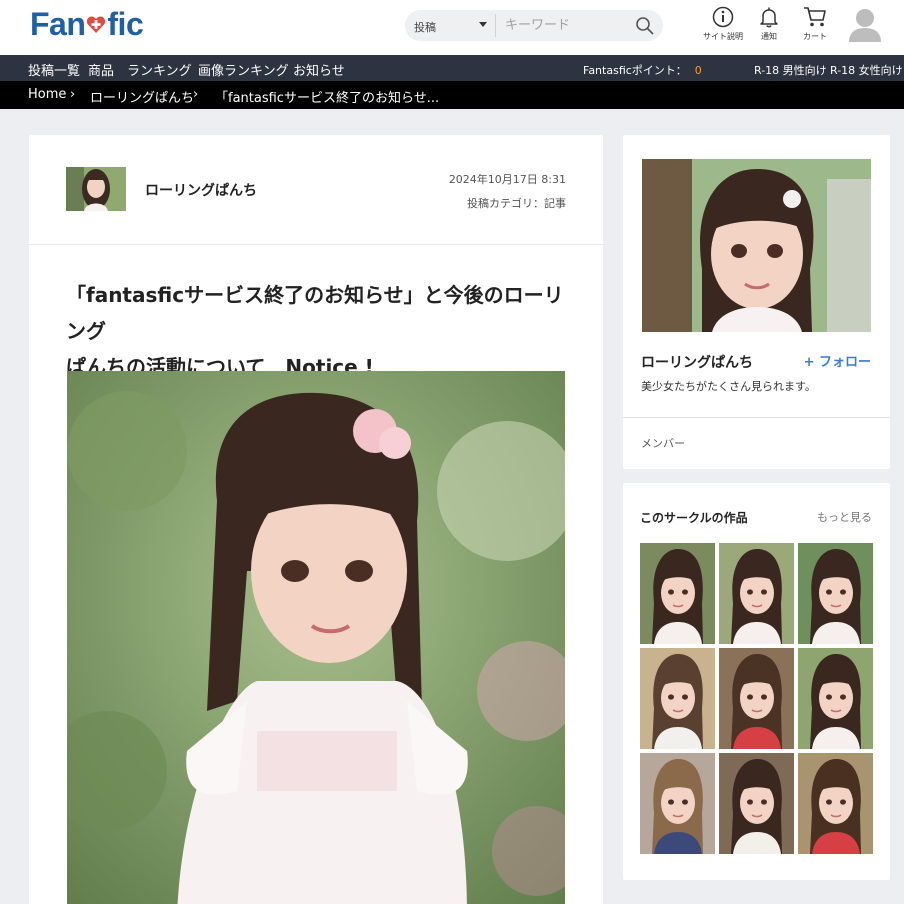 This screenshot has width=904, height=904. Describe the element at coordinates (815, 36) in the screenshot. I see `cart-label: カート` at that location.